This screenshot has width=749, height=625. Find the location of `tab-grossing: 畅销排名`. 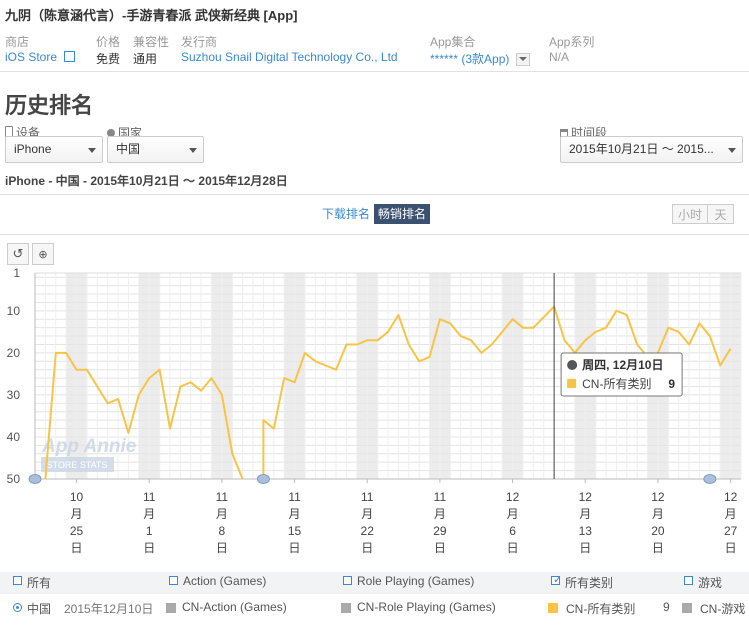

tab-grossing: 畅销排名 is located at coordinates (402, 214).